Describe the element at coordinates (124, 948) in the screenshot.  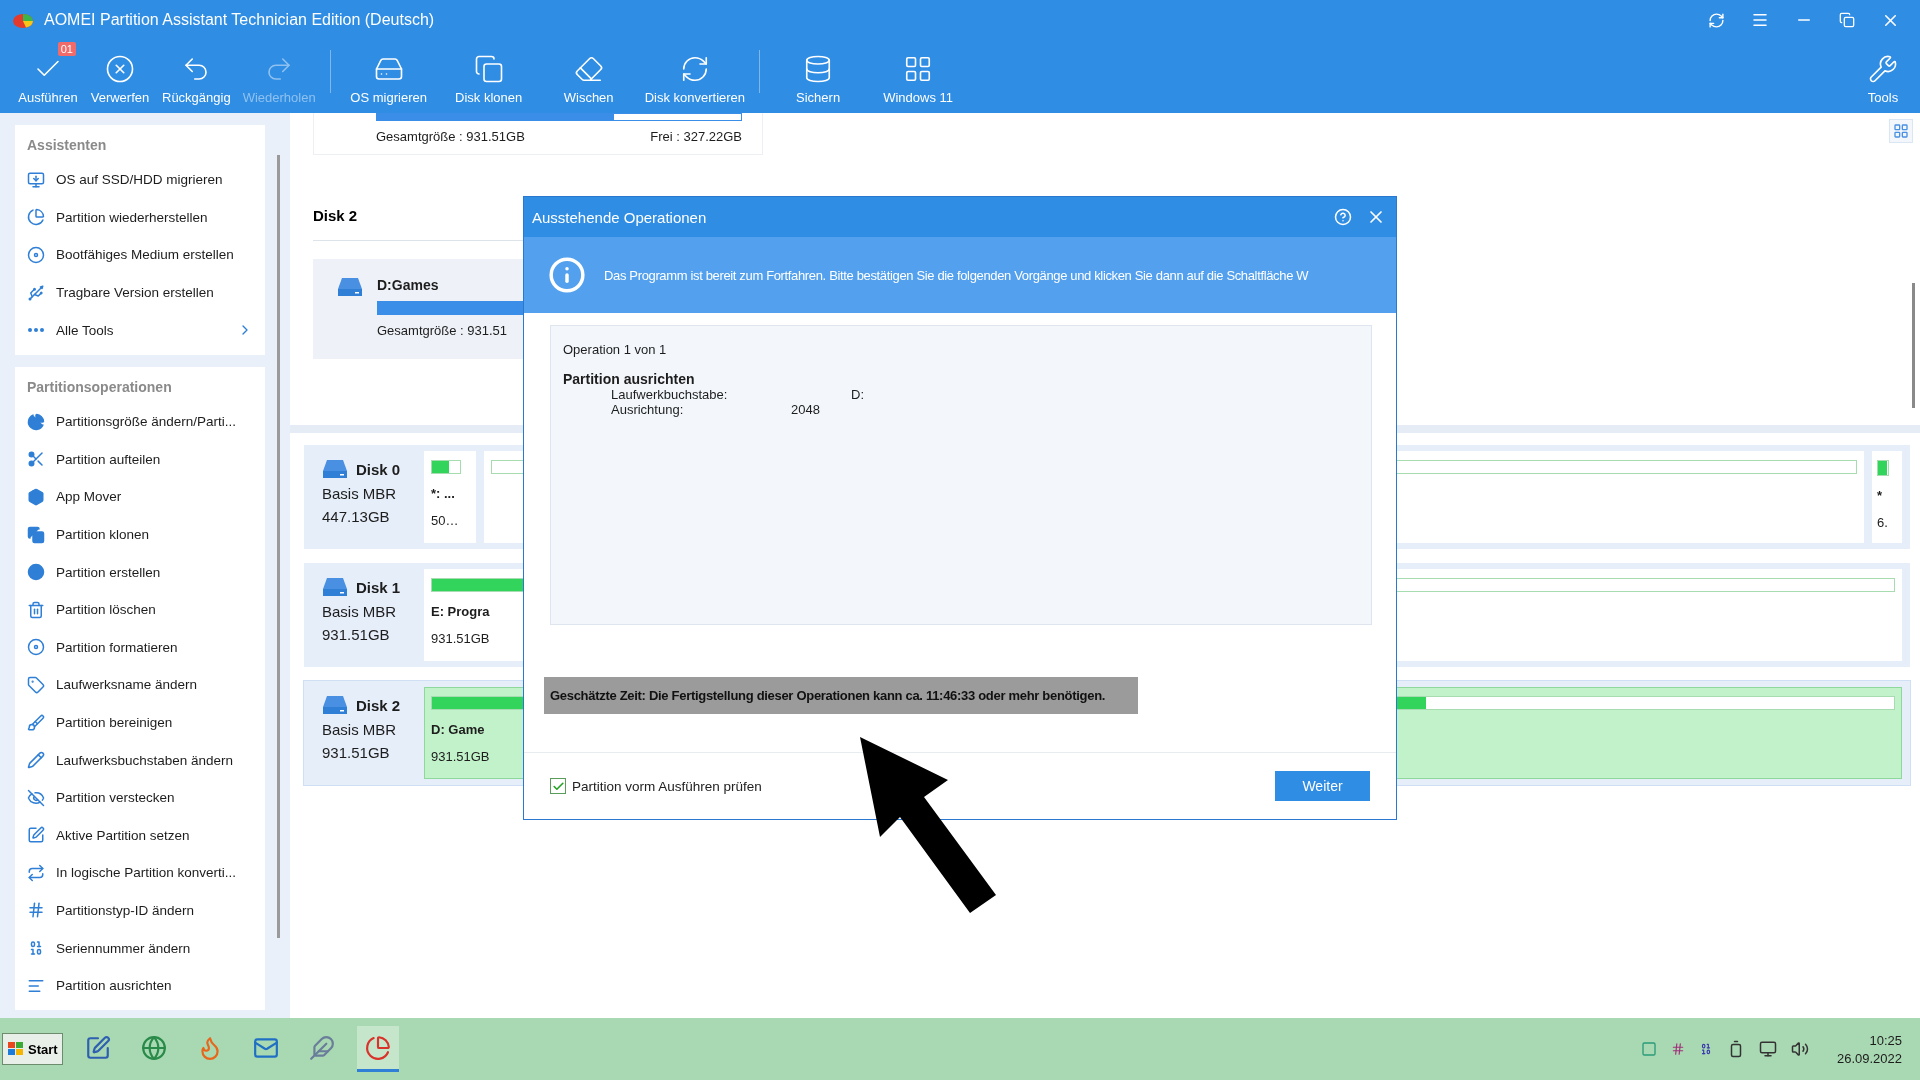
I see `item-label: Seriennummer ändern` at that location.